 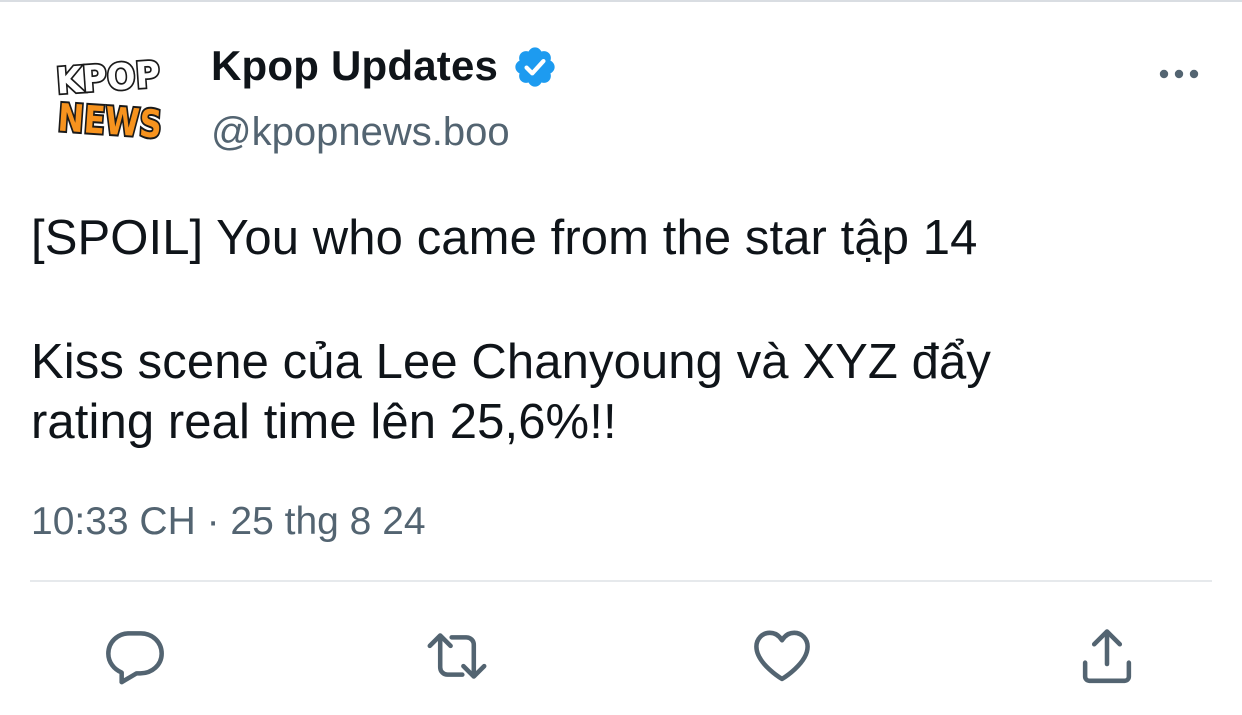 What do you see at coordinates (1180, 74) in the screenshot?
I see `more-horizontal-icon` at bounding box center [1180, 74].